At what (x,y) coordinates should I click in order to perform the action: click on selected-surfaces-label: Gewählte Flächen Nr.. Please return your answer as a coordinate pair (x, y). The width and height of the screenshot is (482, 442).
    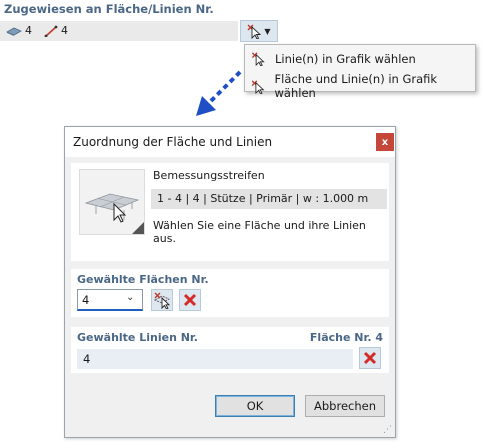
    Looking at the image, I should click on (143, 279).